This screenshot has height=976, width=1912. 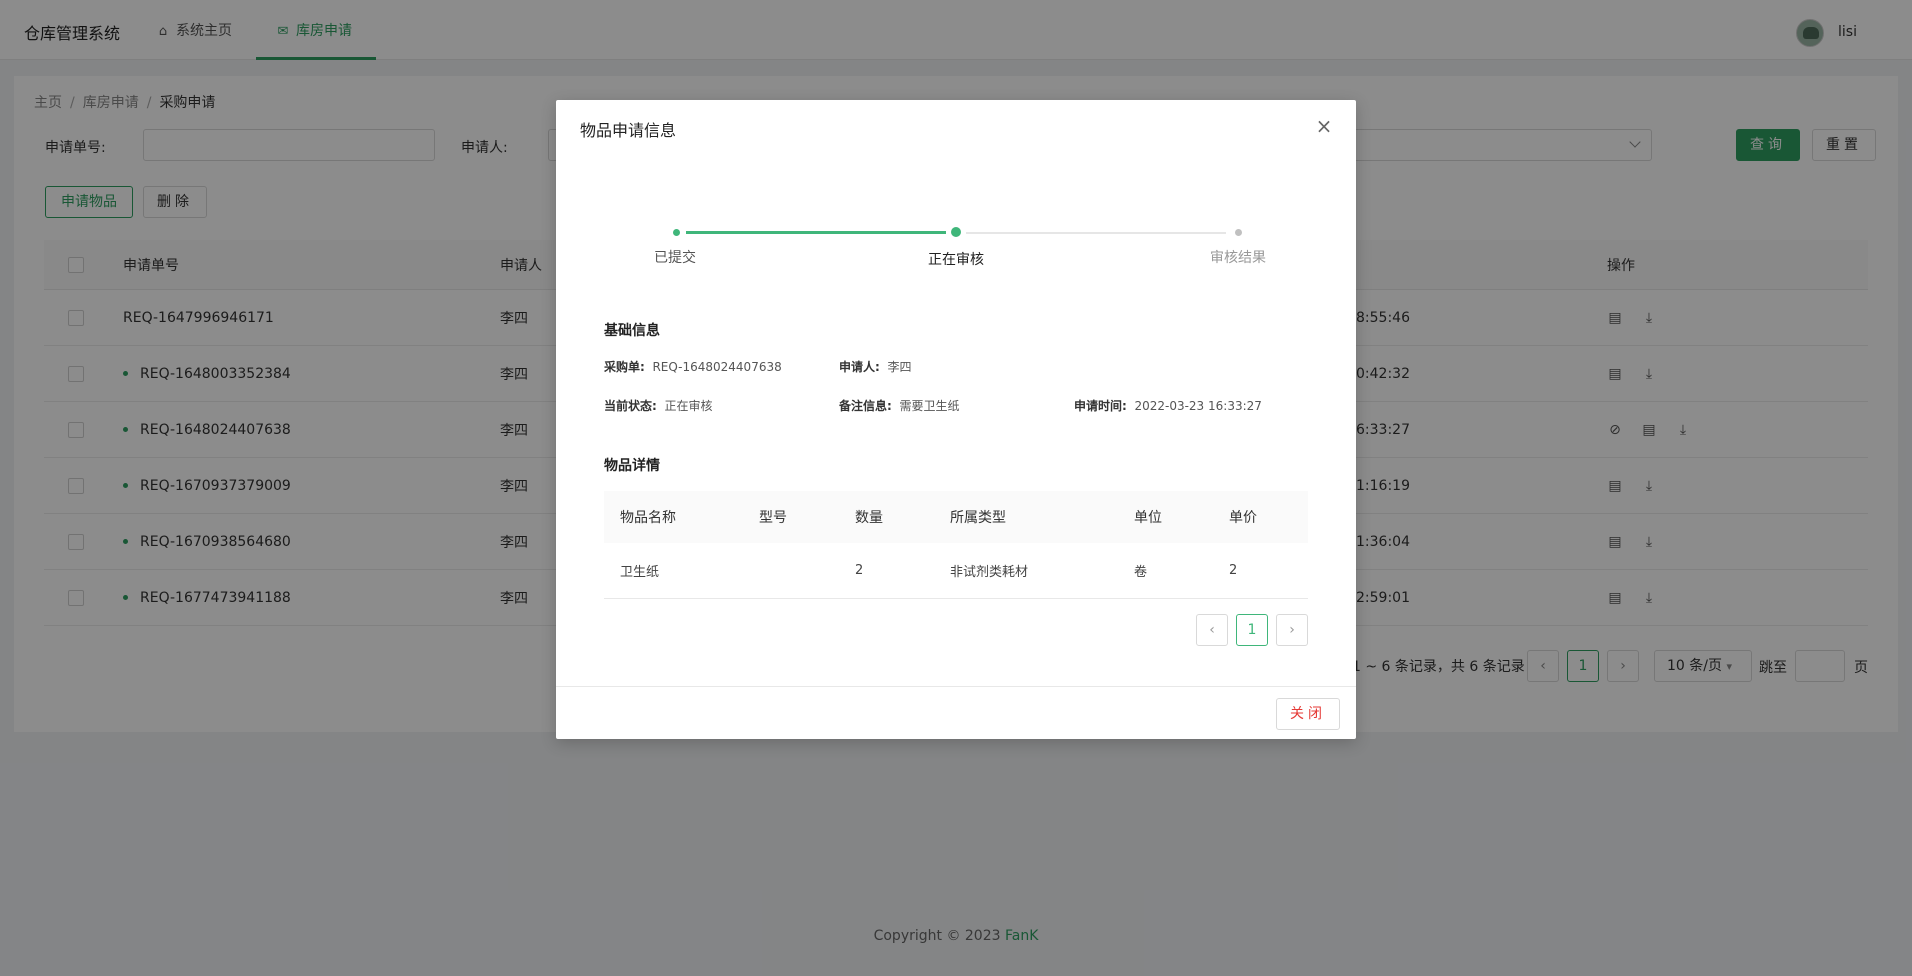 I want to click on time-value: 2022-03-23 16:33:27, so click(x=1198, y=406).